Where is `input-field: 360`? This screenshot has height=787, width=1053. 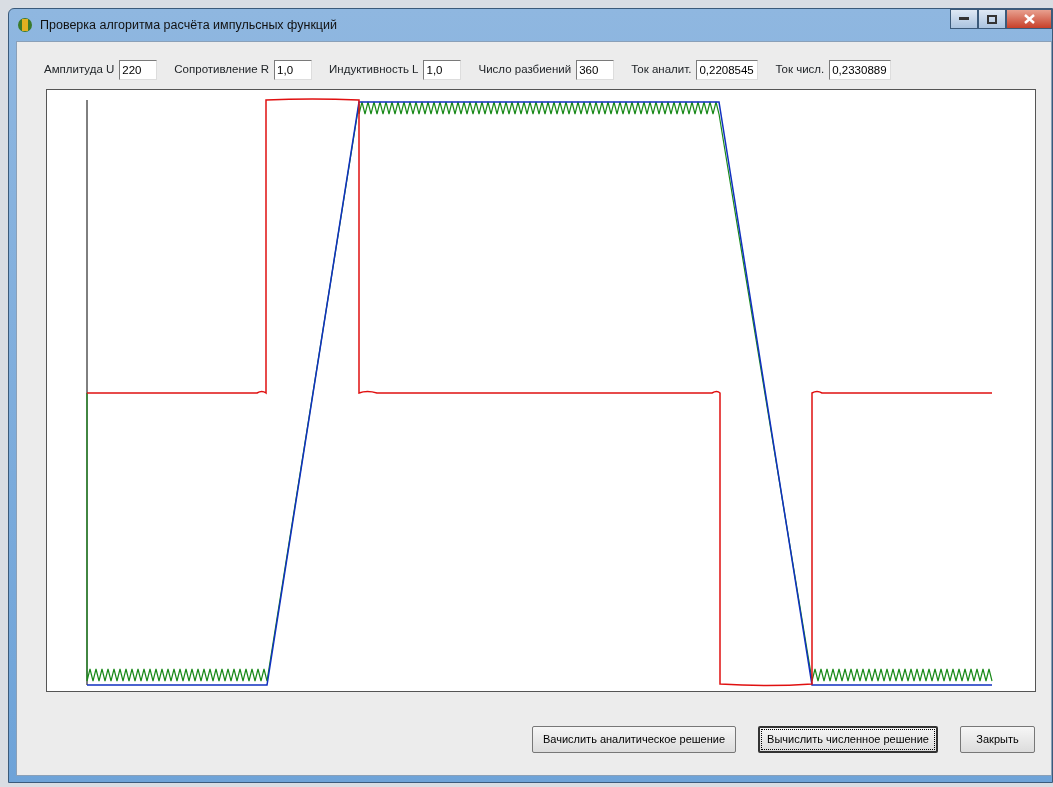
input-field: 360 is located at coordinates (595, 70).